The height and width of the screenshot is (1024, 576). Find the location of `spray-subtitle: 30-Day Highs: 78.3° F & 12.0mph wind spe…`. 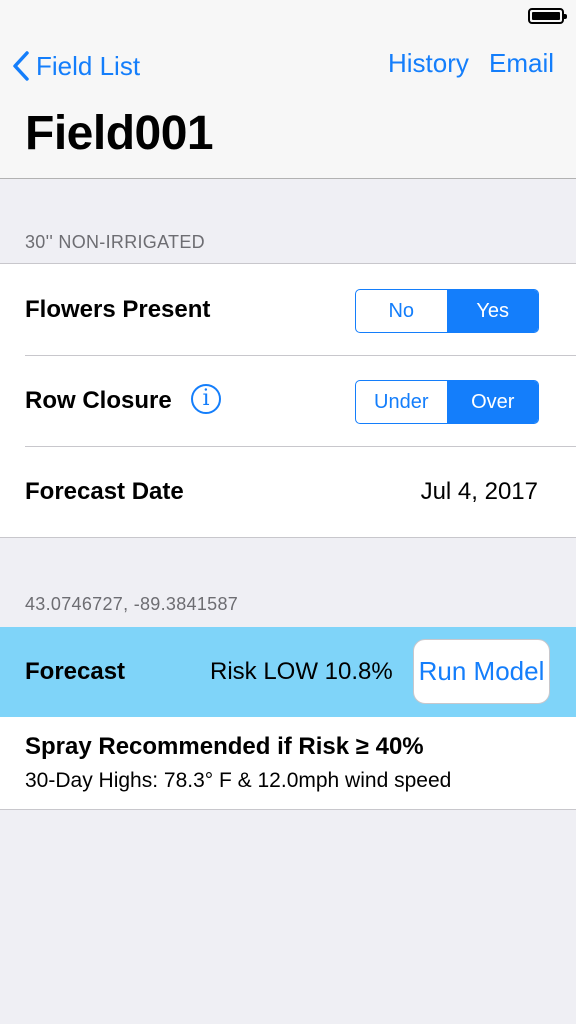

spray-subtitle: 30-Day Highs: 78.3° F & 12.0mph wind spe… is located at coordinates (238, 780).